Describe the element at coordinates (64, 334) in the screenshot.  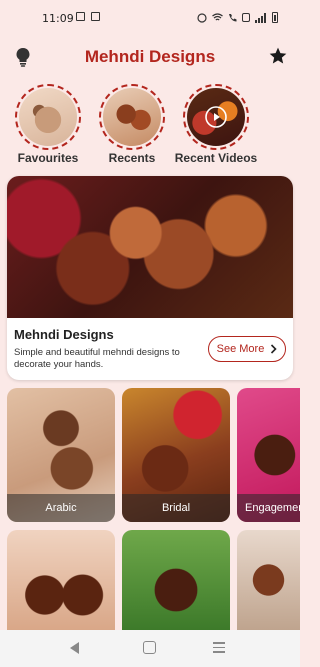
I see `featured-title: Mehndi Designs` at that location.